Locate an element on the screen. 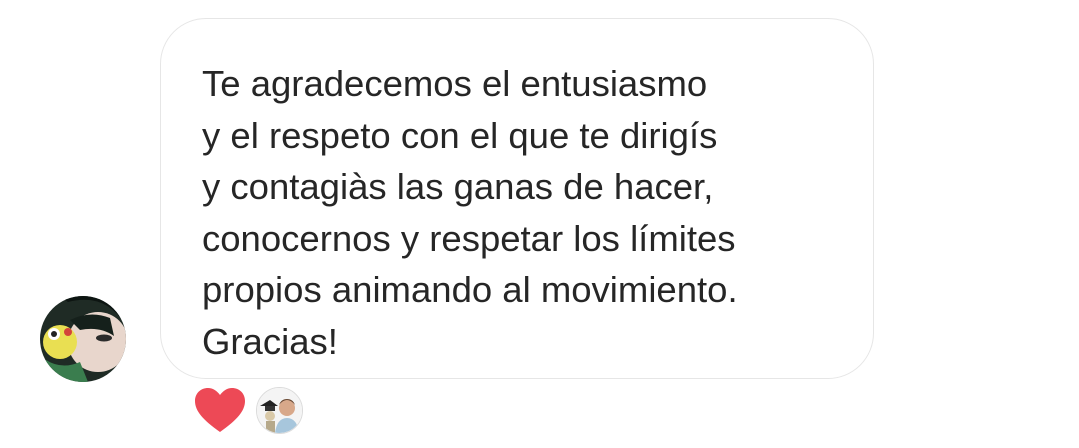 The width and height of the screenshot is (1079, 448). sender-avatar is located at coordinates (83, 339).